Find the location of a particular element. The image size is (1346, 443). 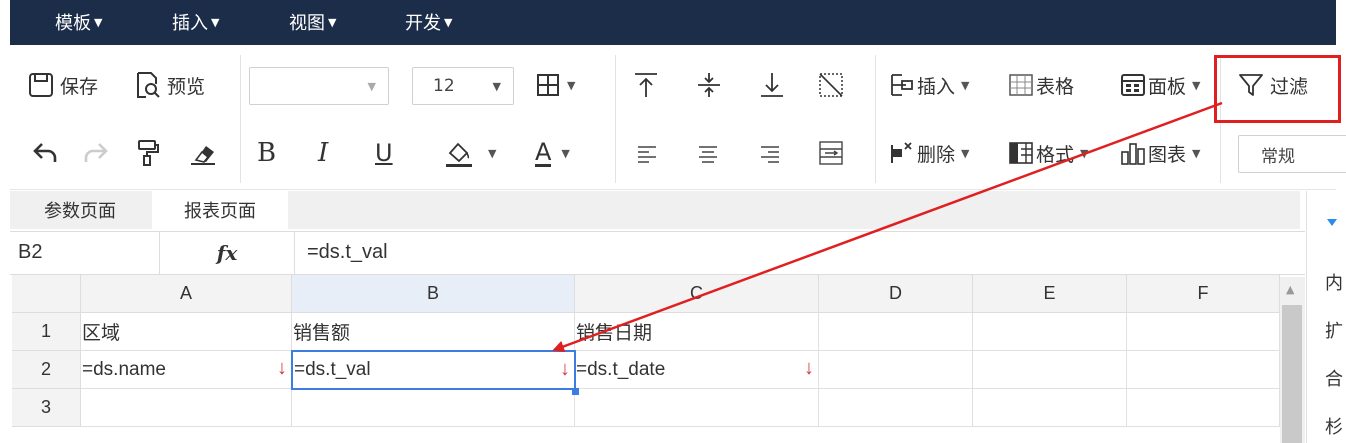

cell-e2 is located at coordinates (1050, 370).